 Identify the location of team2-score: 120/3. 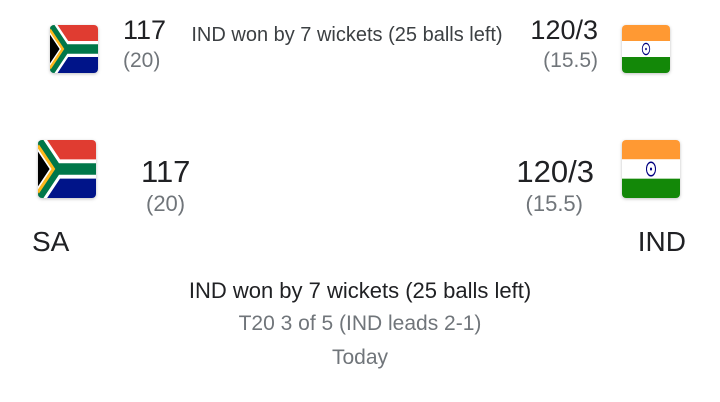
(555, 171).